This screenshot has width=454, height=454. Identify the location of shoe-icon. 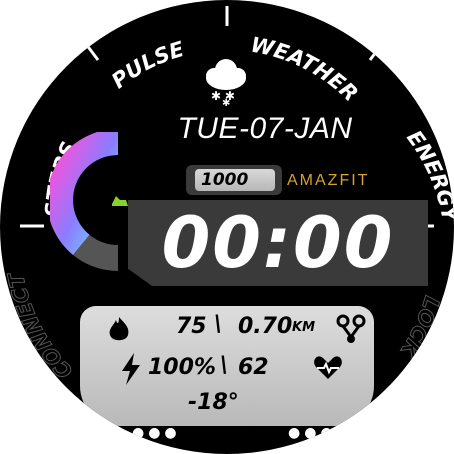
(120, 201).